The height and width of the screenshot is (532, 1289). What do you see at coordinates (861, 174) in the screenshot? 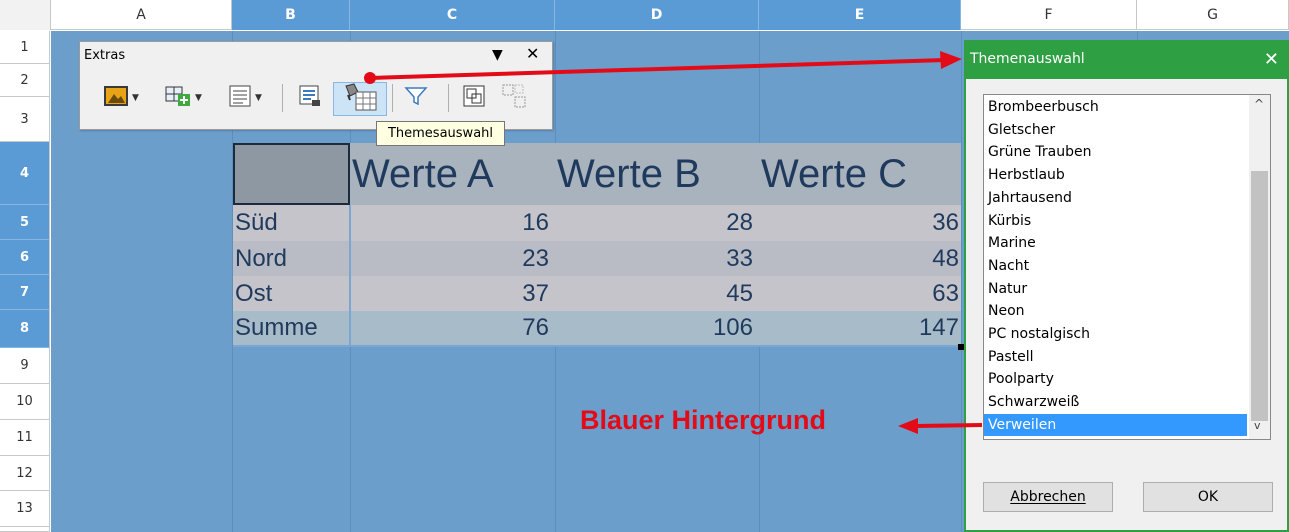
I see `header-werte-c: Werte C` at bounding box center [861, 174].